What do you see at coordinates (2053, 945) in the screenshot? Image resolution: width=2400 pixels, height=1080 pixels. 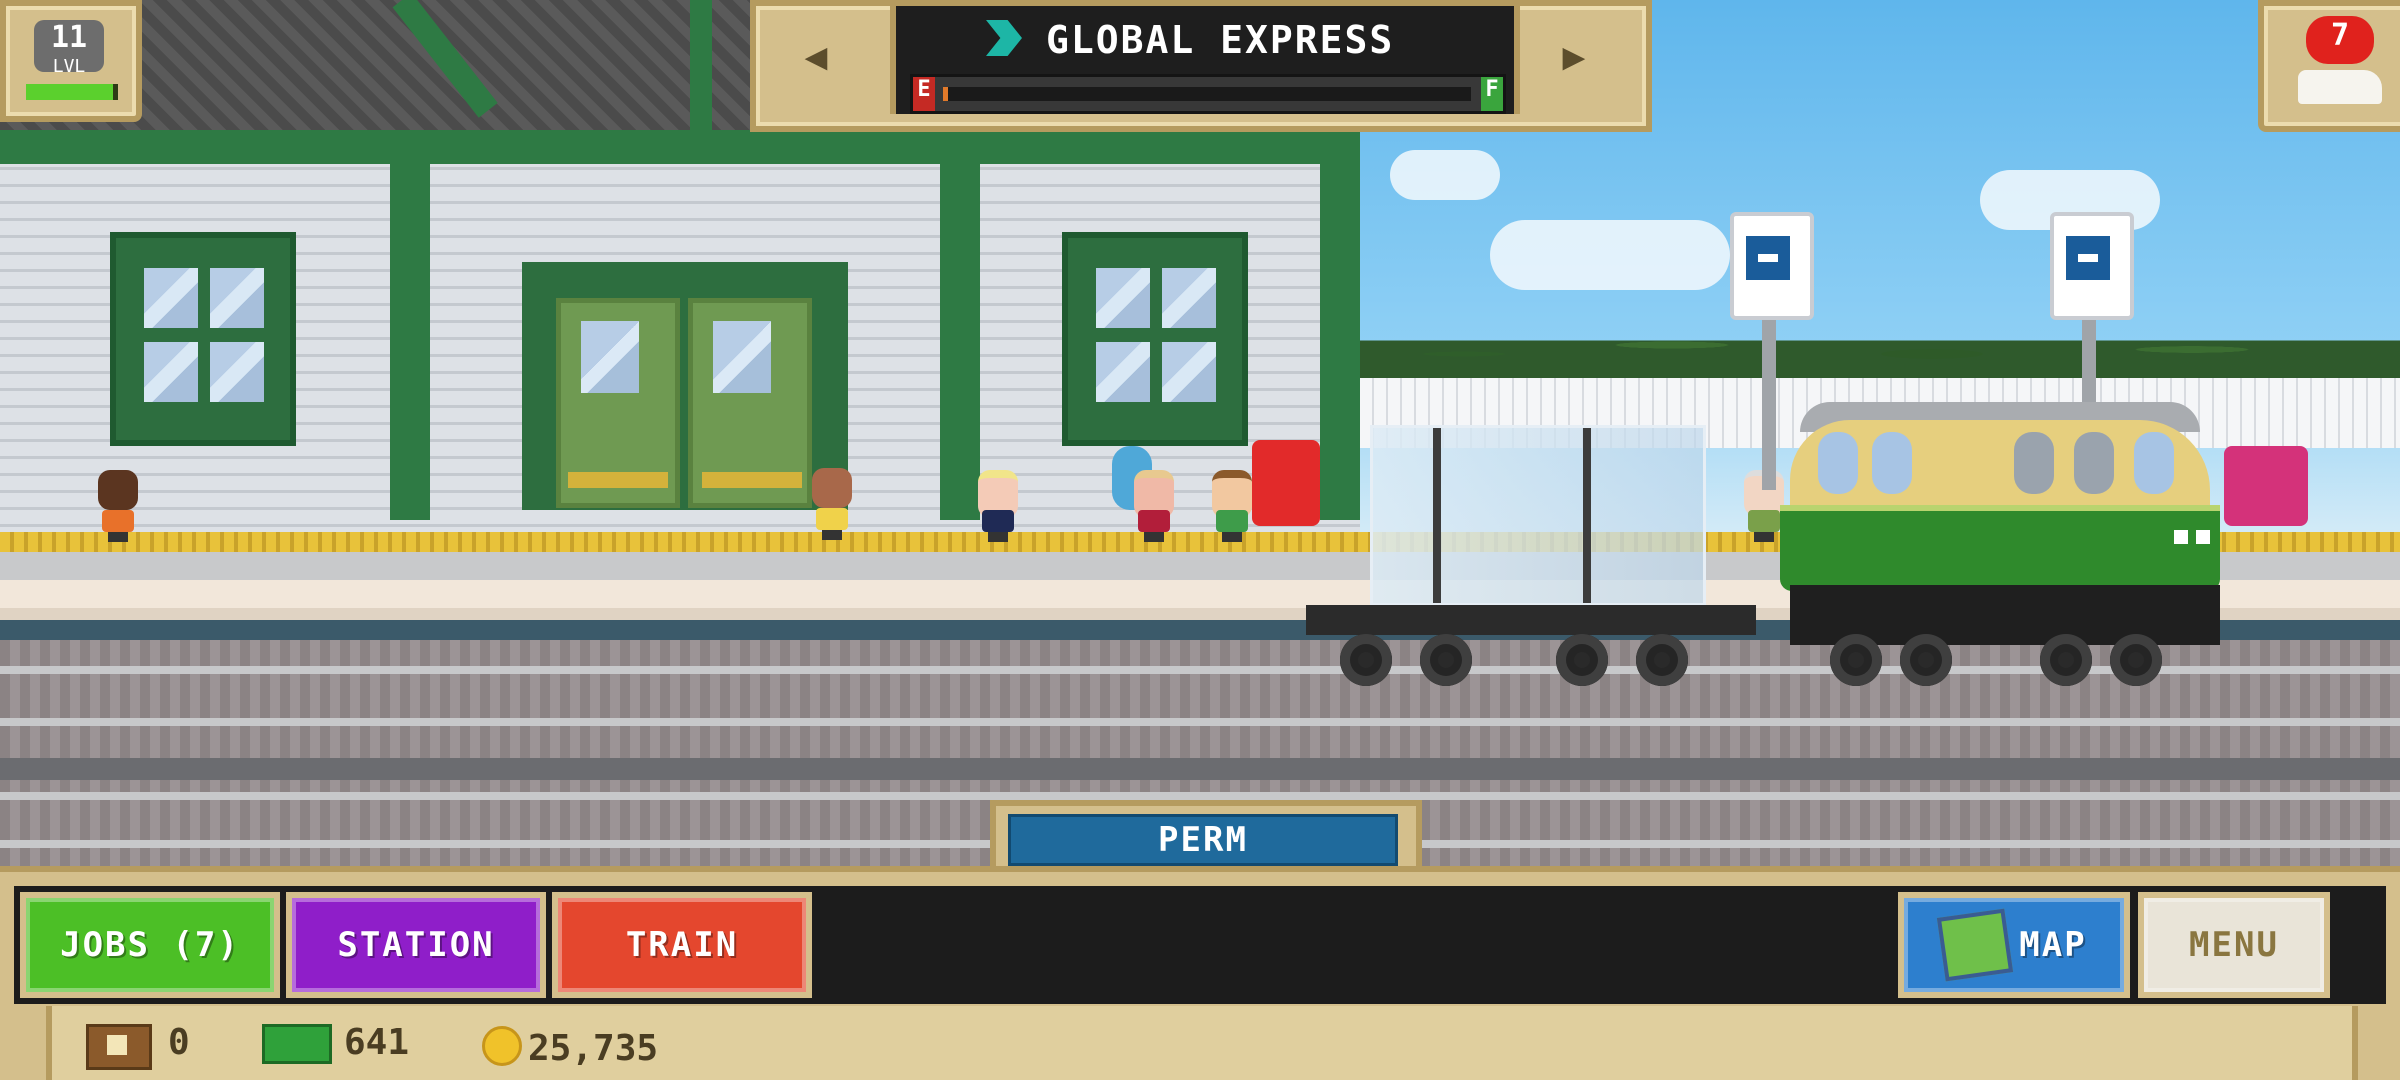 I see `map-button-label: MAP` at bounding box center [2053, 945].